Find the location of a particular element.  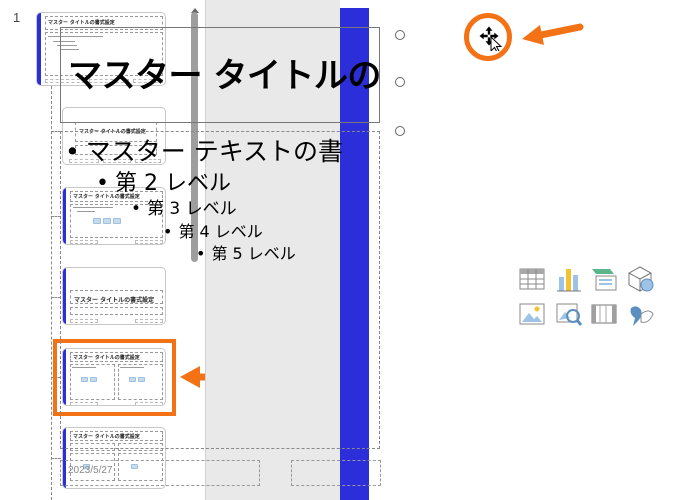

move-cursor-icon is located at coordinates (490, 38).